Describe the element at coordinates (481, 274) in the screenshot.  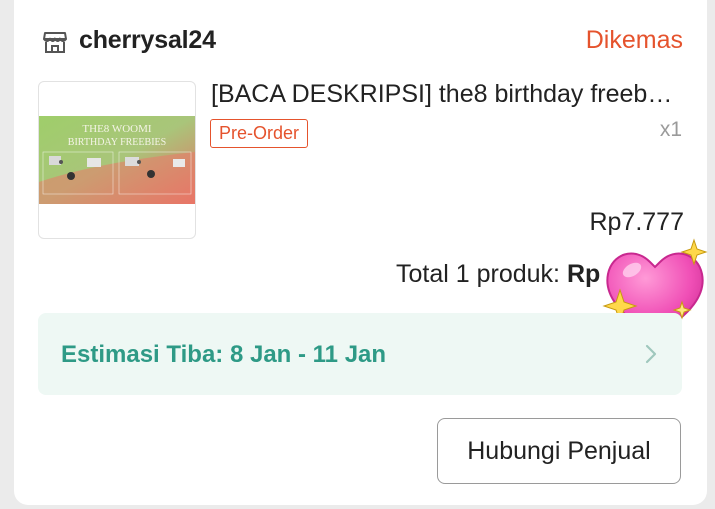
I see `total-label: Total 1 produk:` at that location.